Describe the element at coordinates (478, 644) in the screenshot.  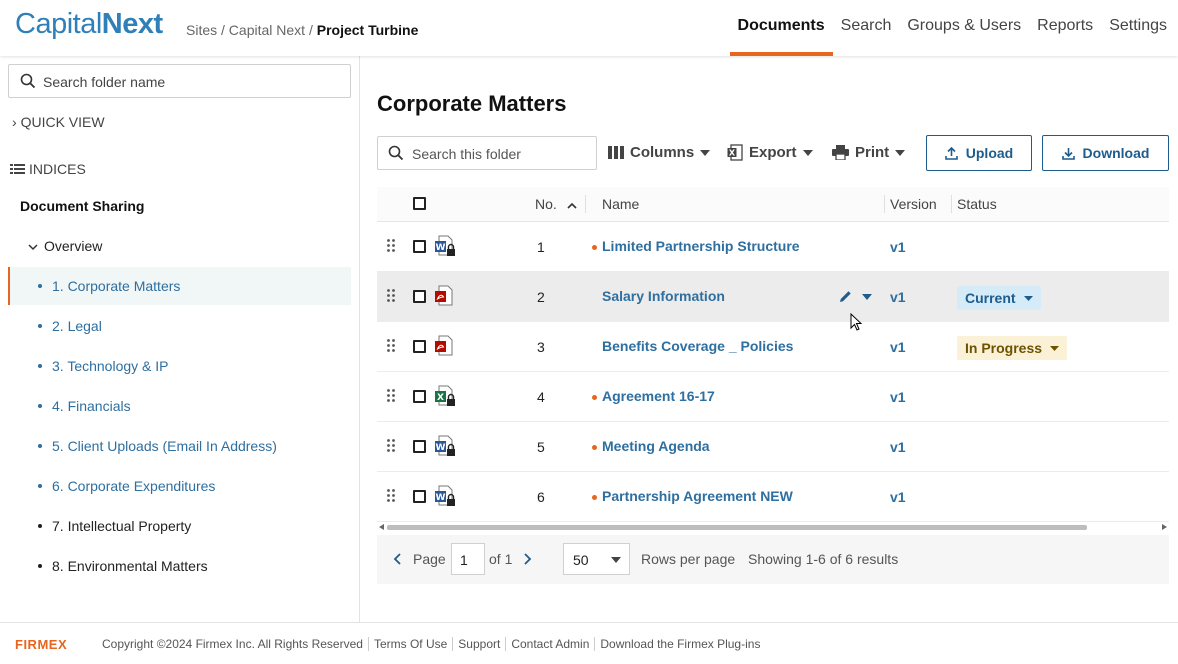
I see `support-link: Support` at that location.